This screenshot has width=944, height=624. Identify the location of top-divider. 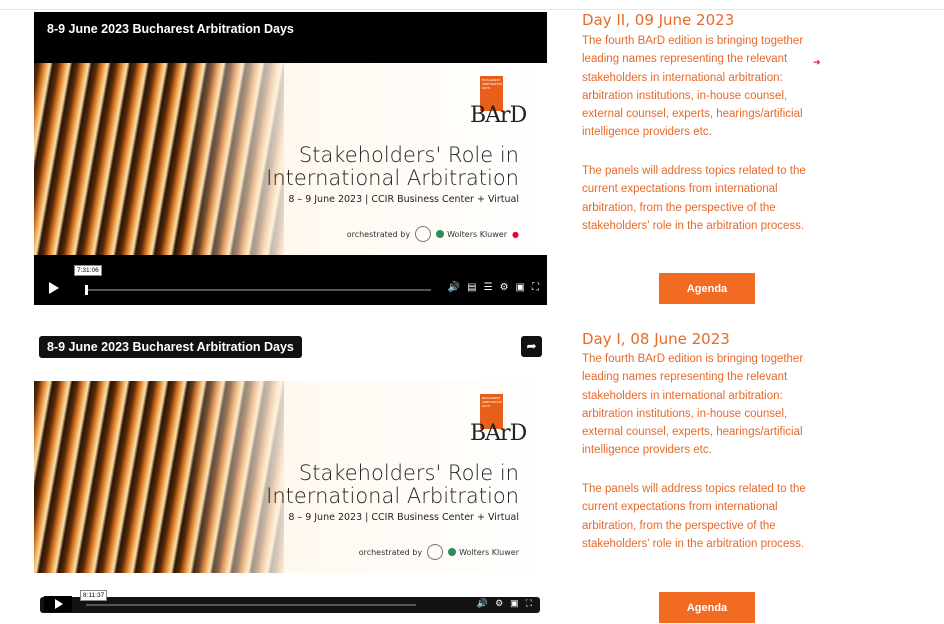
(472, 9).